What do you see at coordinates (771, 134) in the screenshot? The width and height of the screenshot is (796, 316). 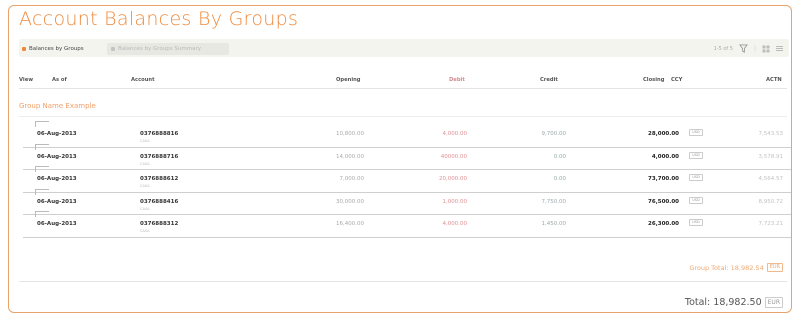 I see `row-trailing-value: 7,543.53` at bounding box center [771, 134].